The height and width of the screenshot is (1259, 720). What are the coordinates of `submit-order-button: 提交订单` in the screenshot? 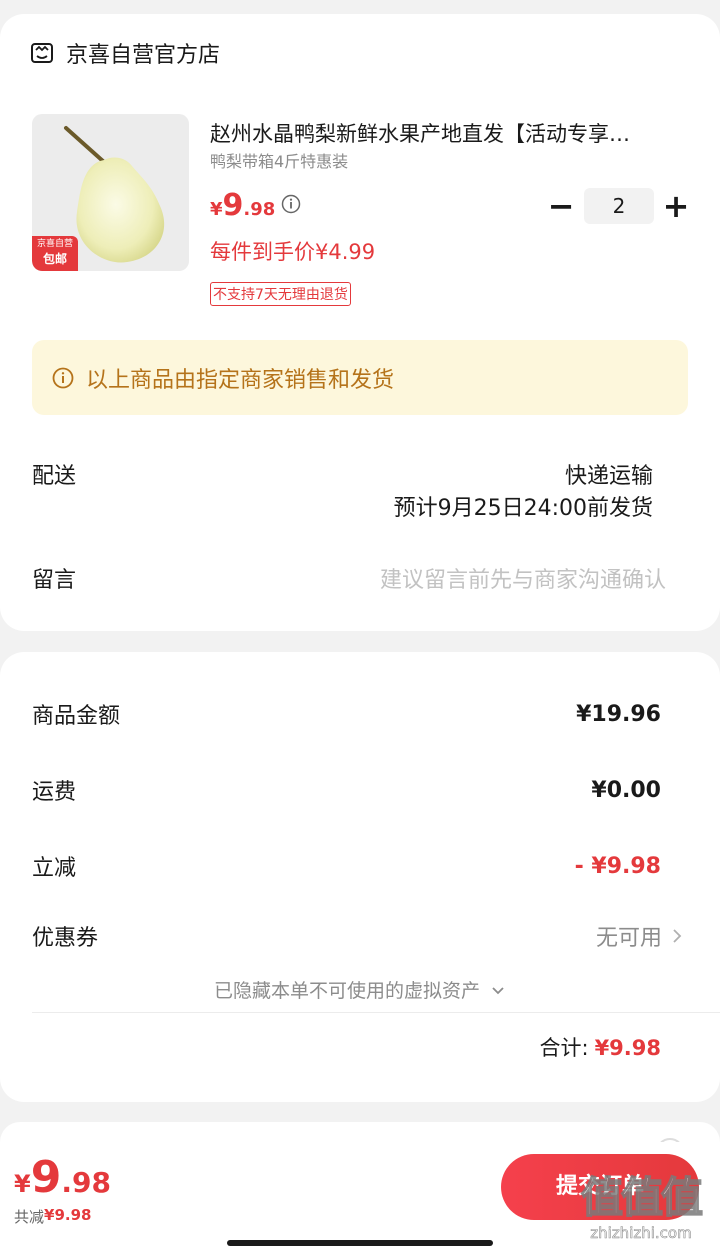 It's located at (600, 1187).